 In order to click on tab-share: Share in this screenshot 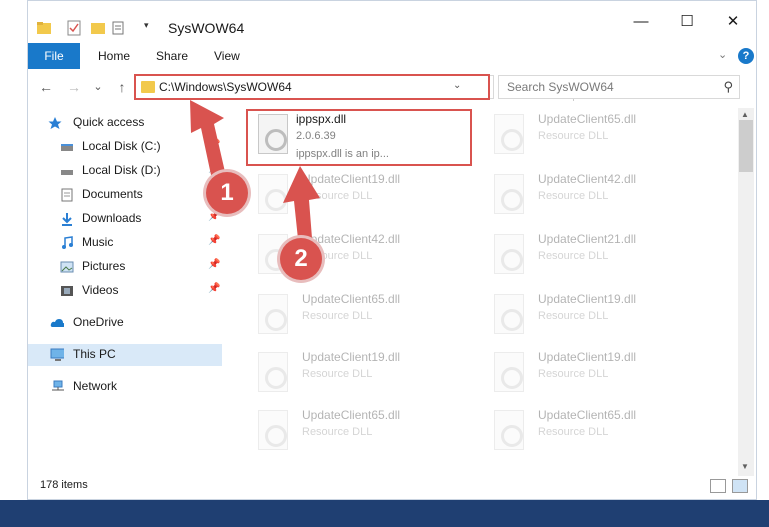, I will do `click(172, 56)`.